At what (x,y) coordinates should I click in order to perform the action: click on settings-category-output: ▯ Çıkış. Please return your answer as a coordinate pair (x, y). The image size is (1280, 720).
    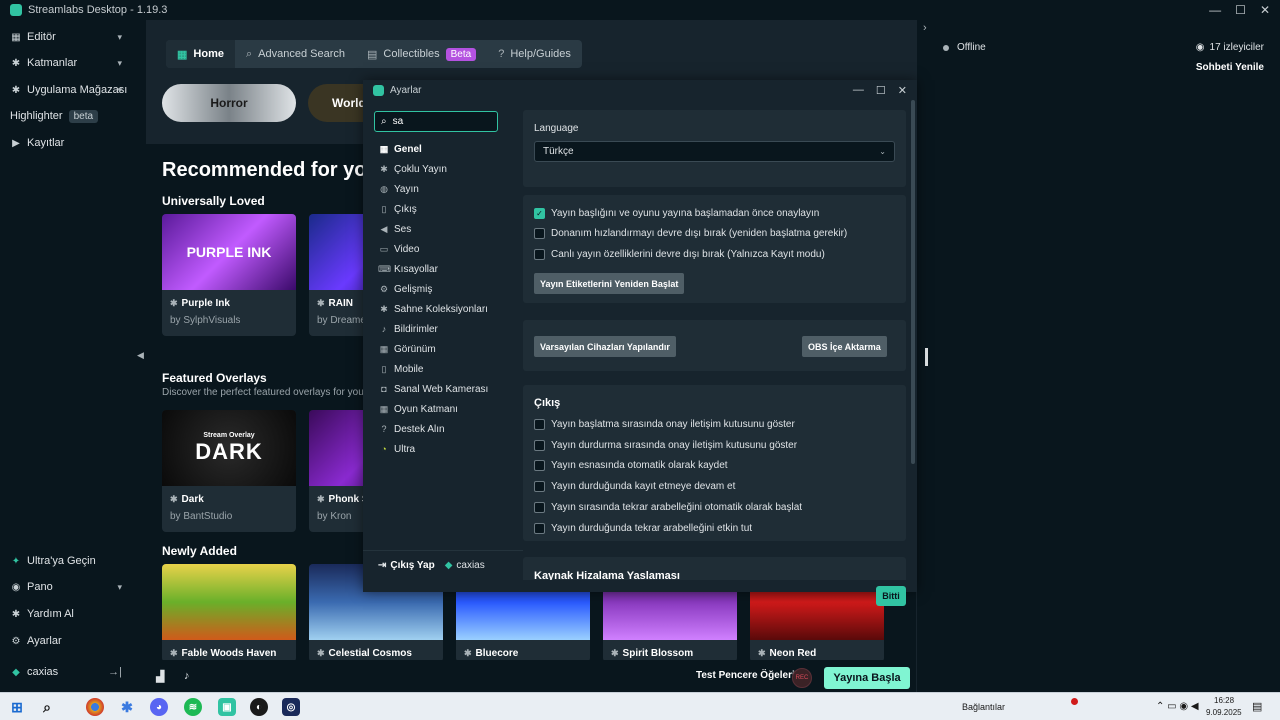
    Looking at the image, I should click on (448, 209).